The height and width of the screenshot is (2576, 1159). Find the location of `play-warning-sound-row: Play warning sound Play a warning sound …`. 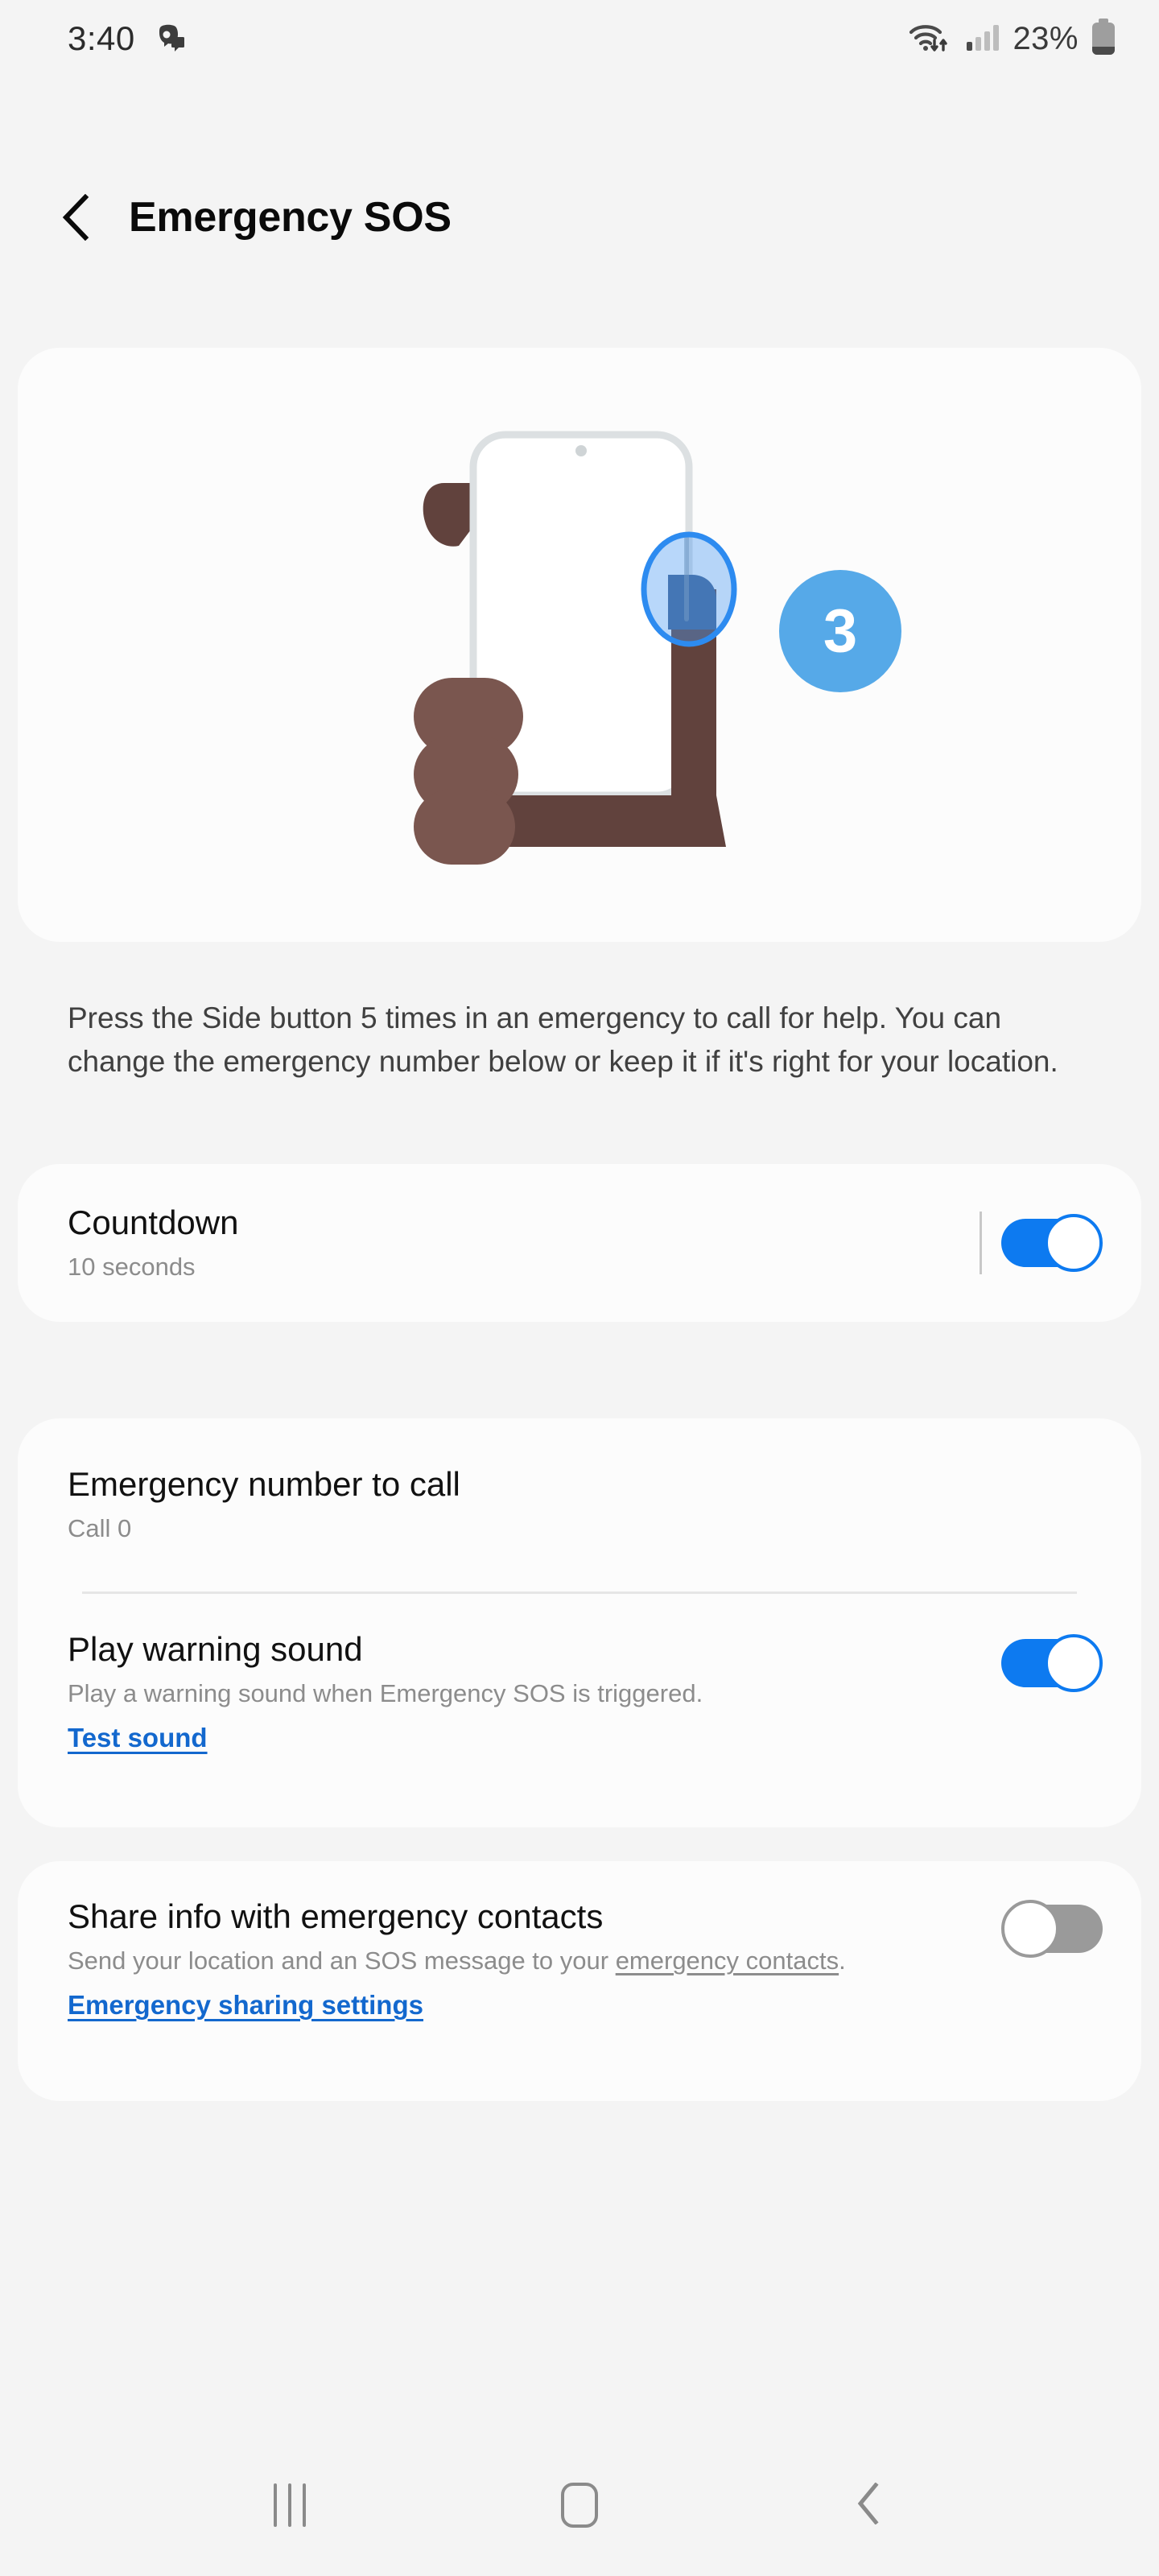

play-warning-sound-row: Play warning sound Play a warning sound … is located at coordinates (579, 1709).